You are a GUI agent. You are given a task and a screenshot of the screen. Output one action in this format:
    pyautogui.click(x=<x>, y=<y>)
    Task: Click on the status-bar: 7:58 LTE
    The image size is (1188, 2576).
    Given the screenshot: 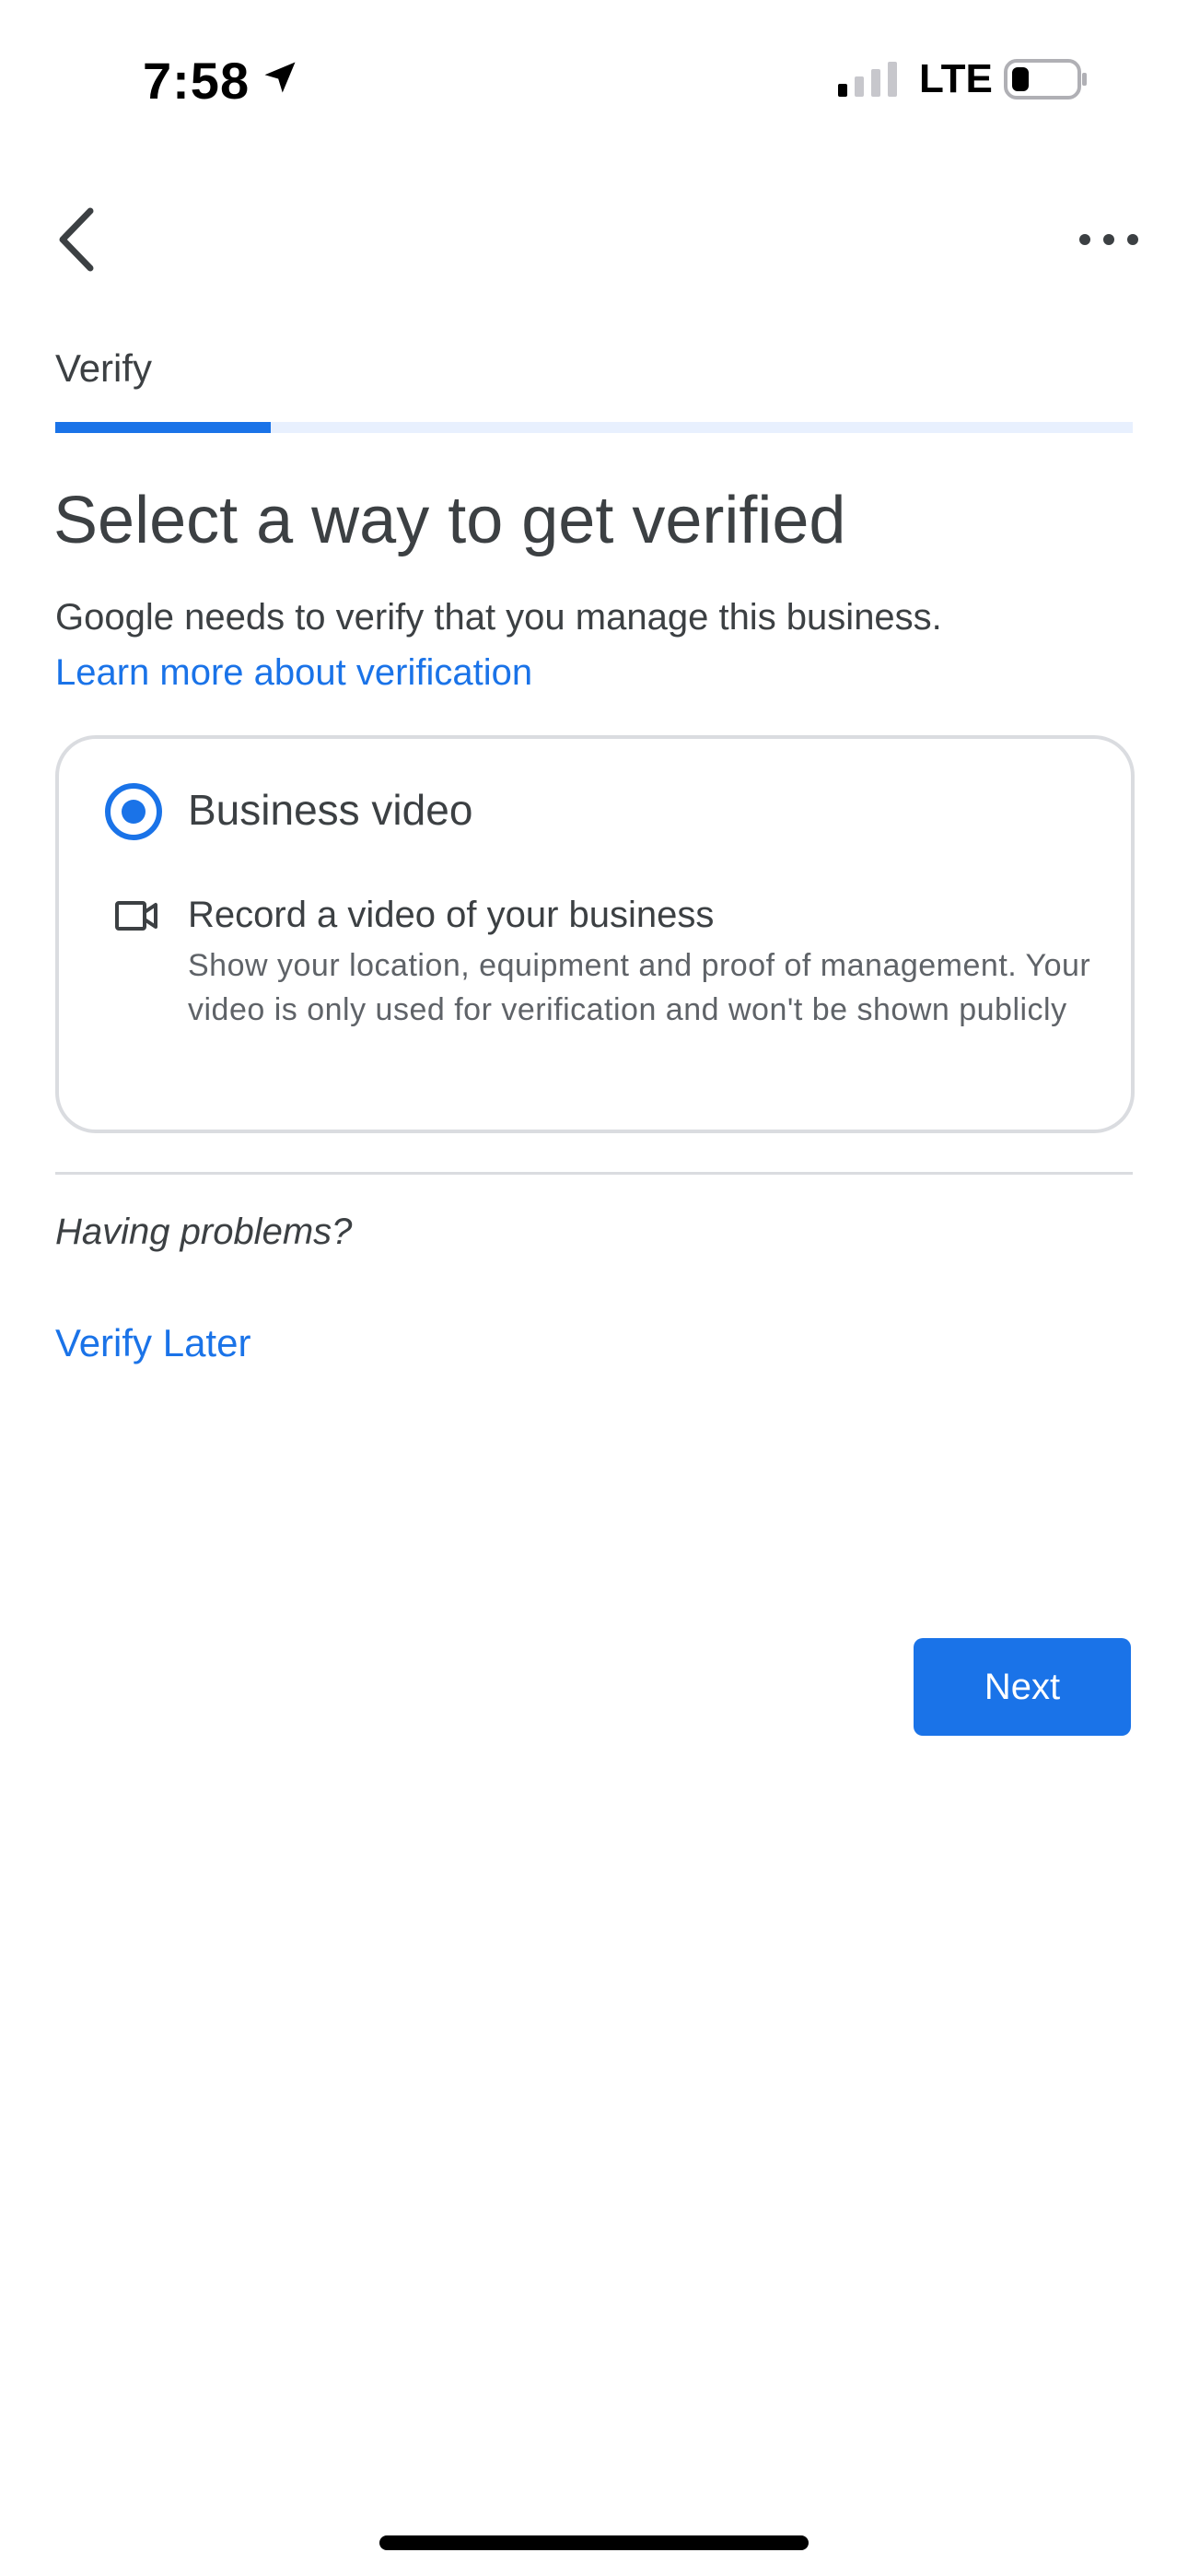 What is the action you would take?
    pyautogui.click(x=594, y=78)
    